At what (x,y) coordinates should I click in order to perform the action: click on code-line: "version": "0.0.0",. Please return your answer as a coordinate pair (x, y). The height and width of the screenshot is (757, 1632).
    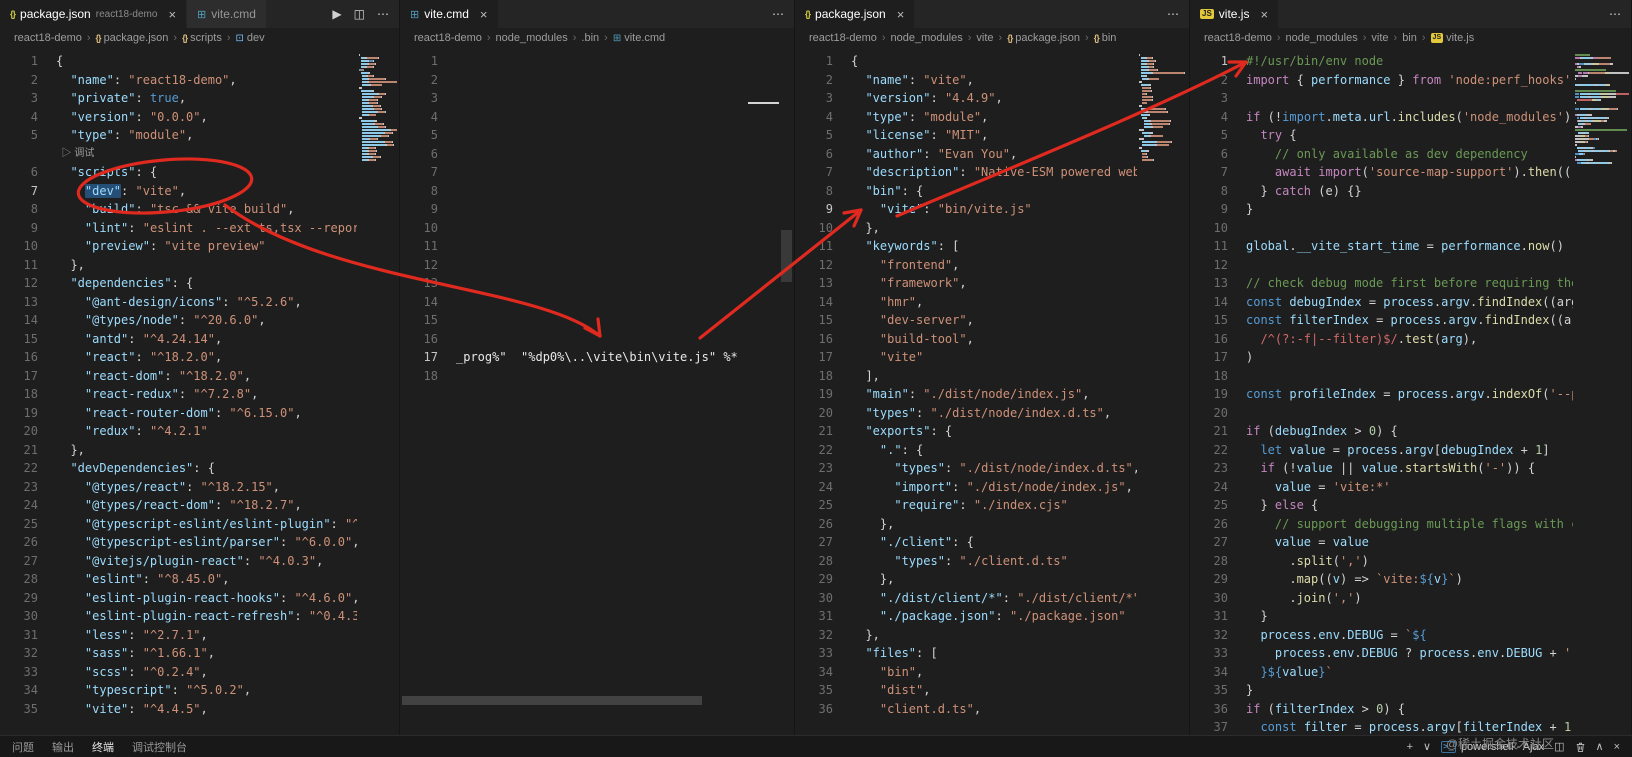
    Looking at the image, I should click on (206, 117).